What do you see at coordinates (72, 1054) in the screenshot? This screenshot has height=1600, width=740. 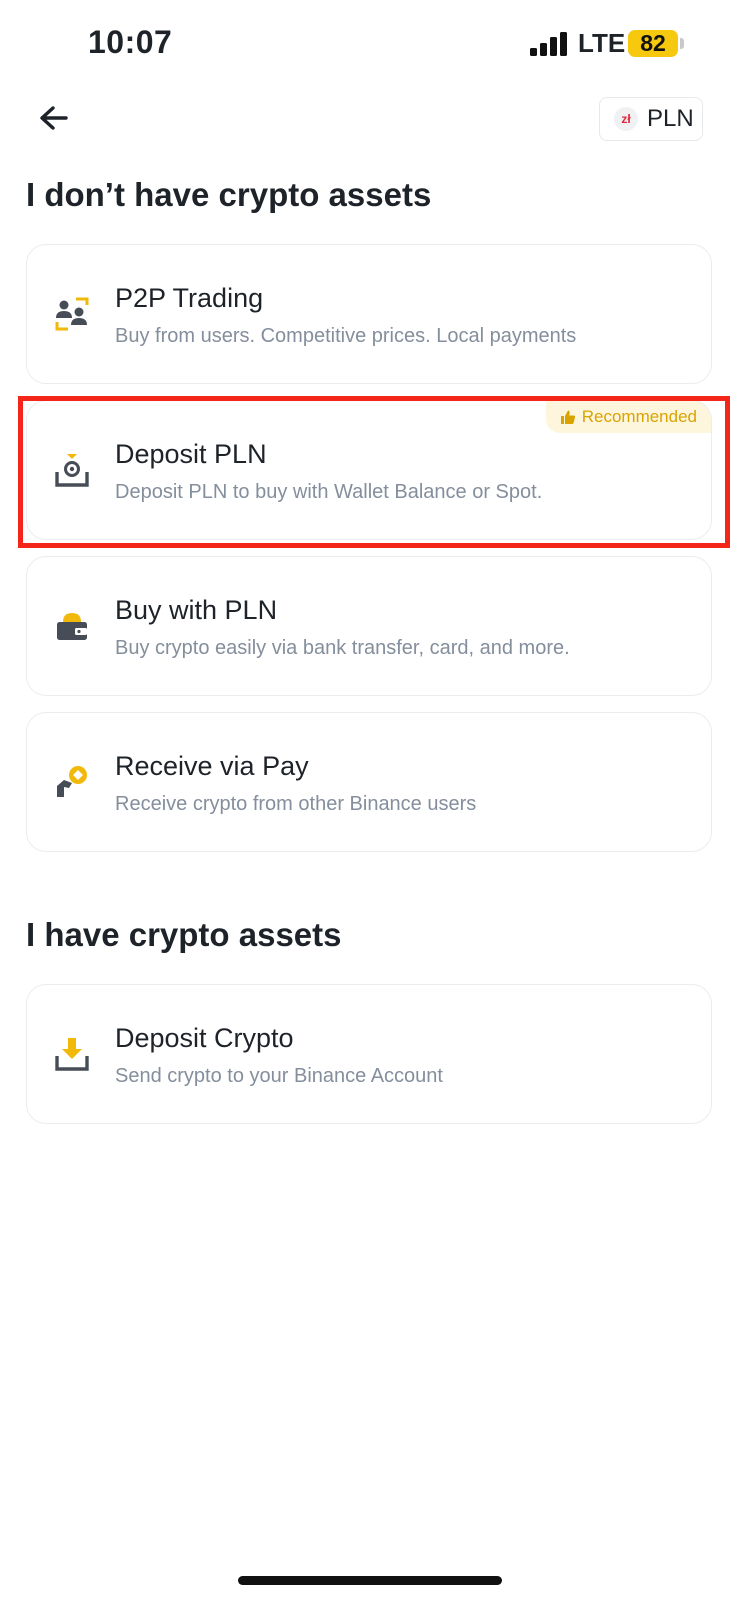 I see `deposit-tray-icon` at bounding box center [72, 1054].